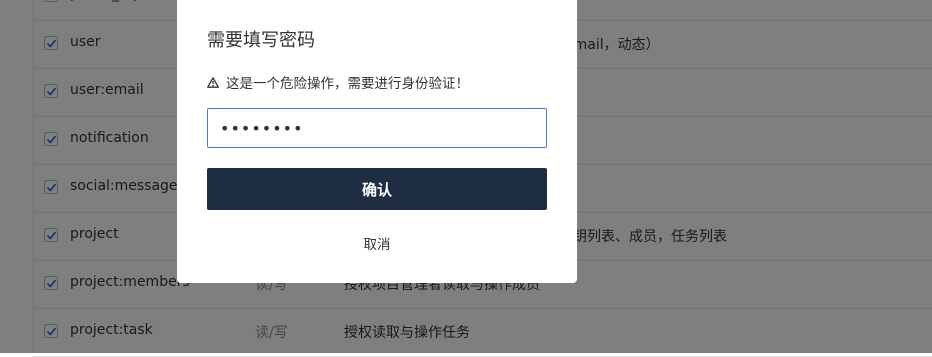 This screenshot has width=932, height=357. What do you see at coordinates (377, 128) in the screenshot?
I see `password-input` at bounding box center [377, 128].